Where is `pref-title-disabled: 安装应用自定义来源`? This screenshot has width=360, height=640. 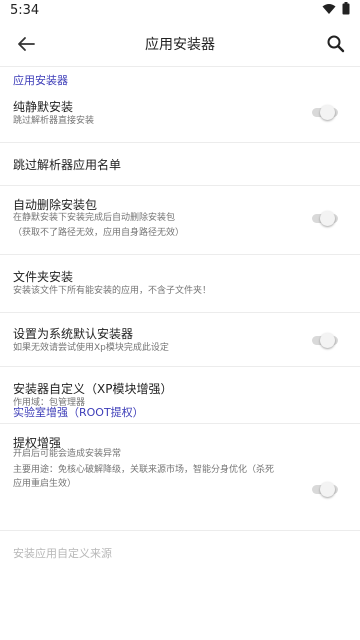
pref-title-disabled: 安装应用自定义来源 is located at coordinates (62, 553).